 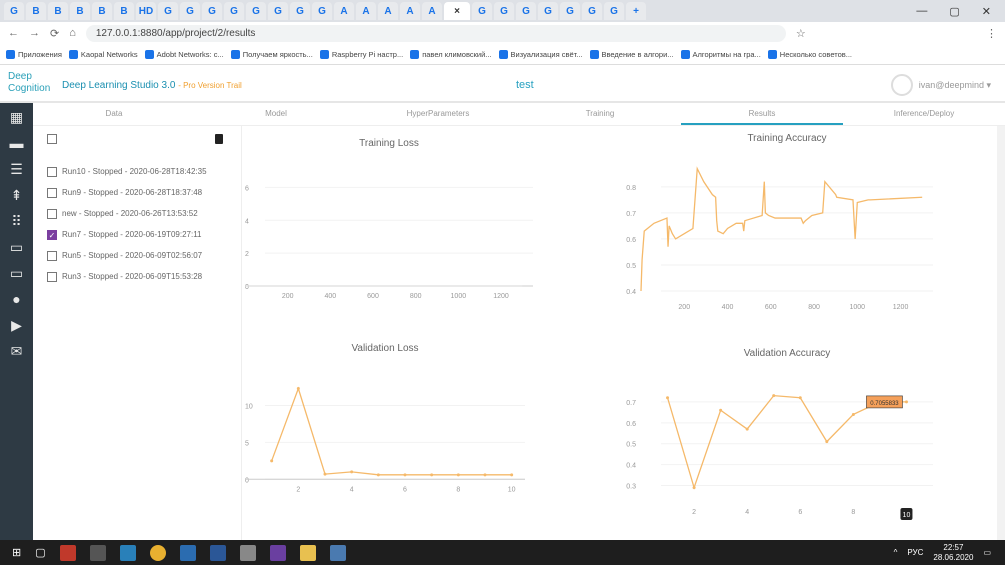 I want to click on clock: 22:57 28.06.2020, so click(x=953, y=553).